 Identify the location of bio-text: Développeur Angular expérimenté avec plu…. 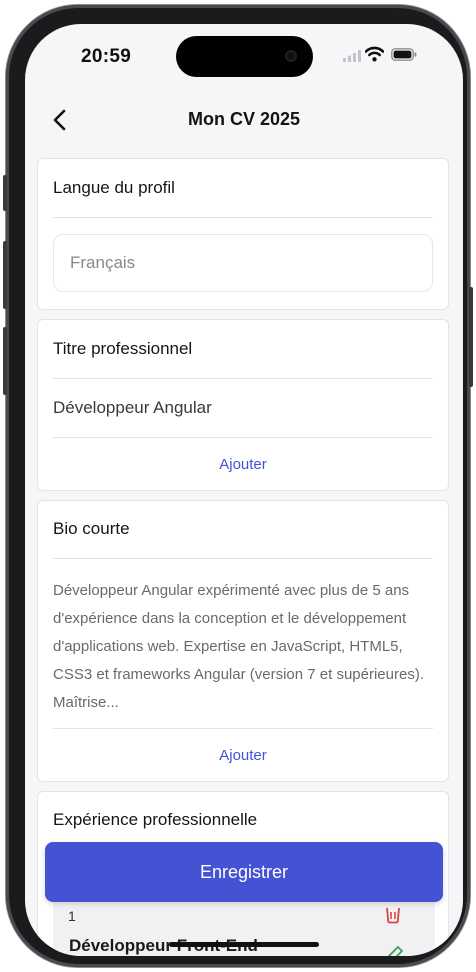
(243, 647).